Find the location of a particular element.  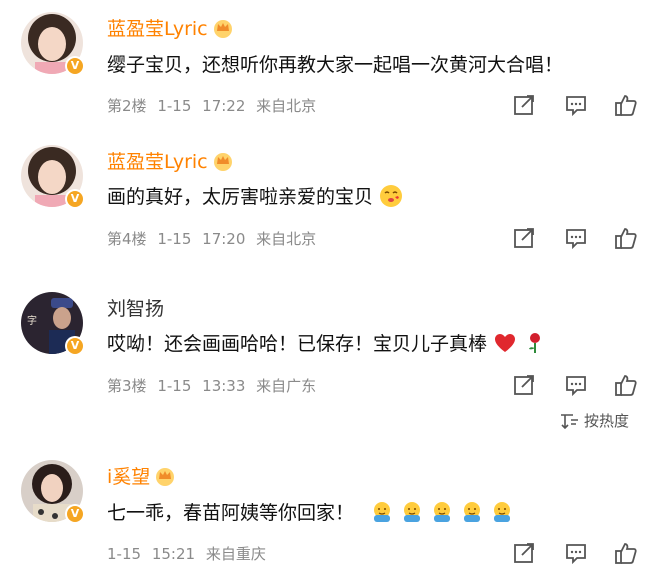

comment-meta: 1-15 15:21 来自重庆 is located at coordinates (189, 553).